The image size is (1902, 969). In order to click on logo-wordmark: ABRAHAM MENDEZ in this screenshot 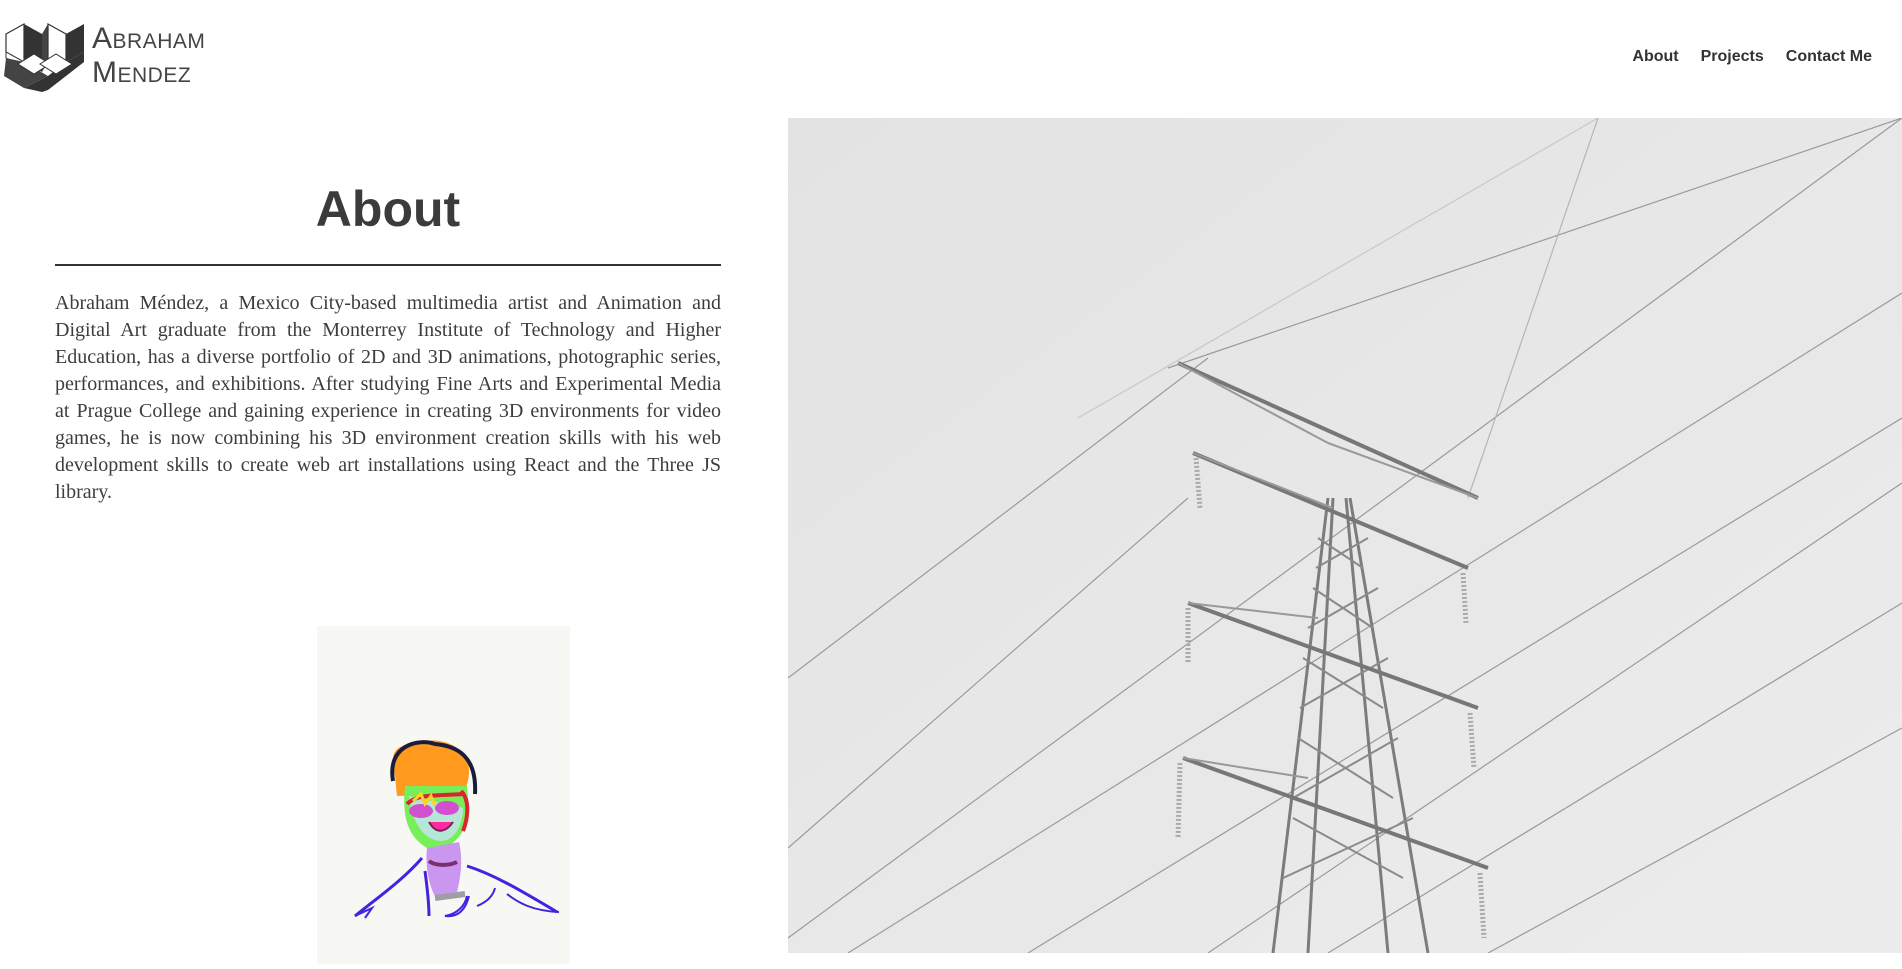, I will do `click(148, 57)`.